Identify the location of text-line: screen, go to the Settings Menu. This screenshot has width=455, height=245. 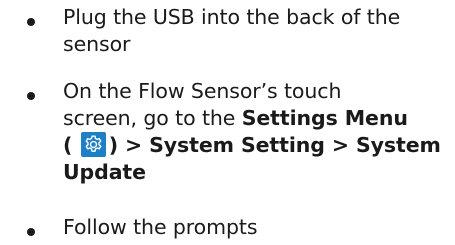
(255, 118).